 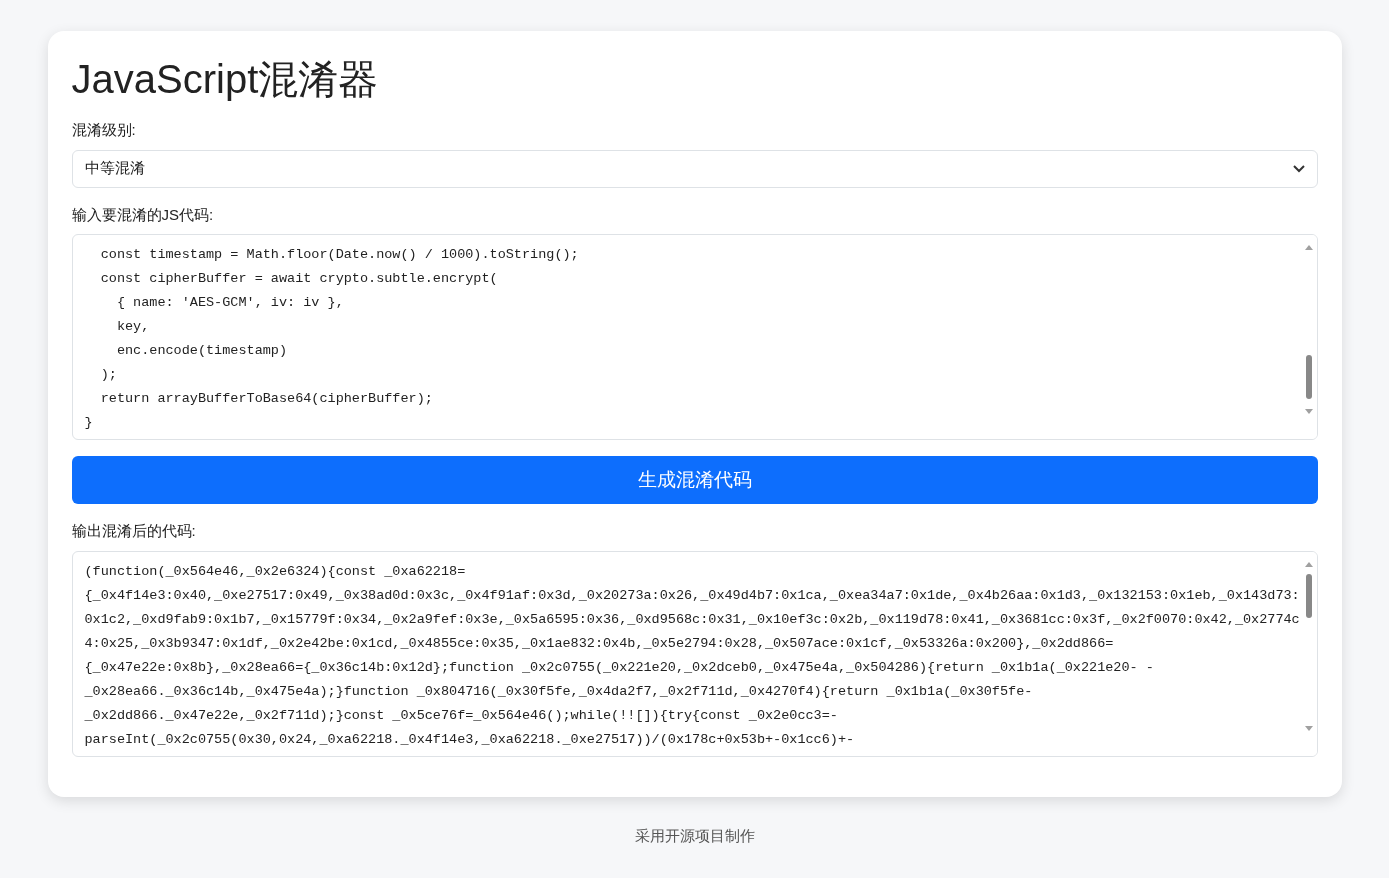 I want to click on page-title: JavaScript混淆器, so click(x=225, y=79).